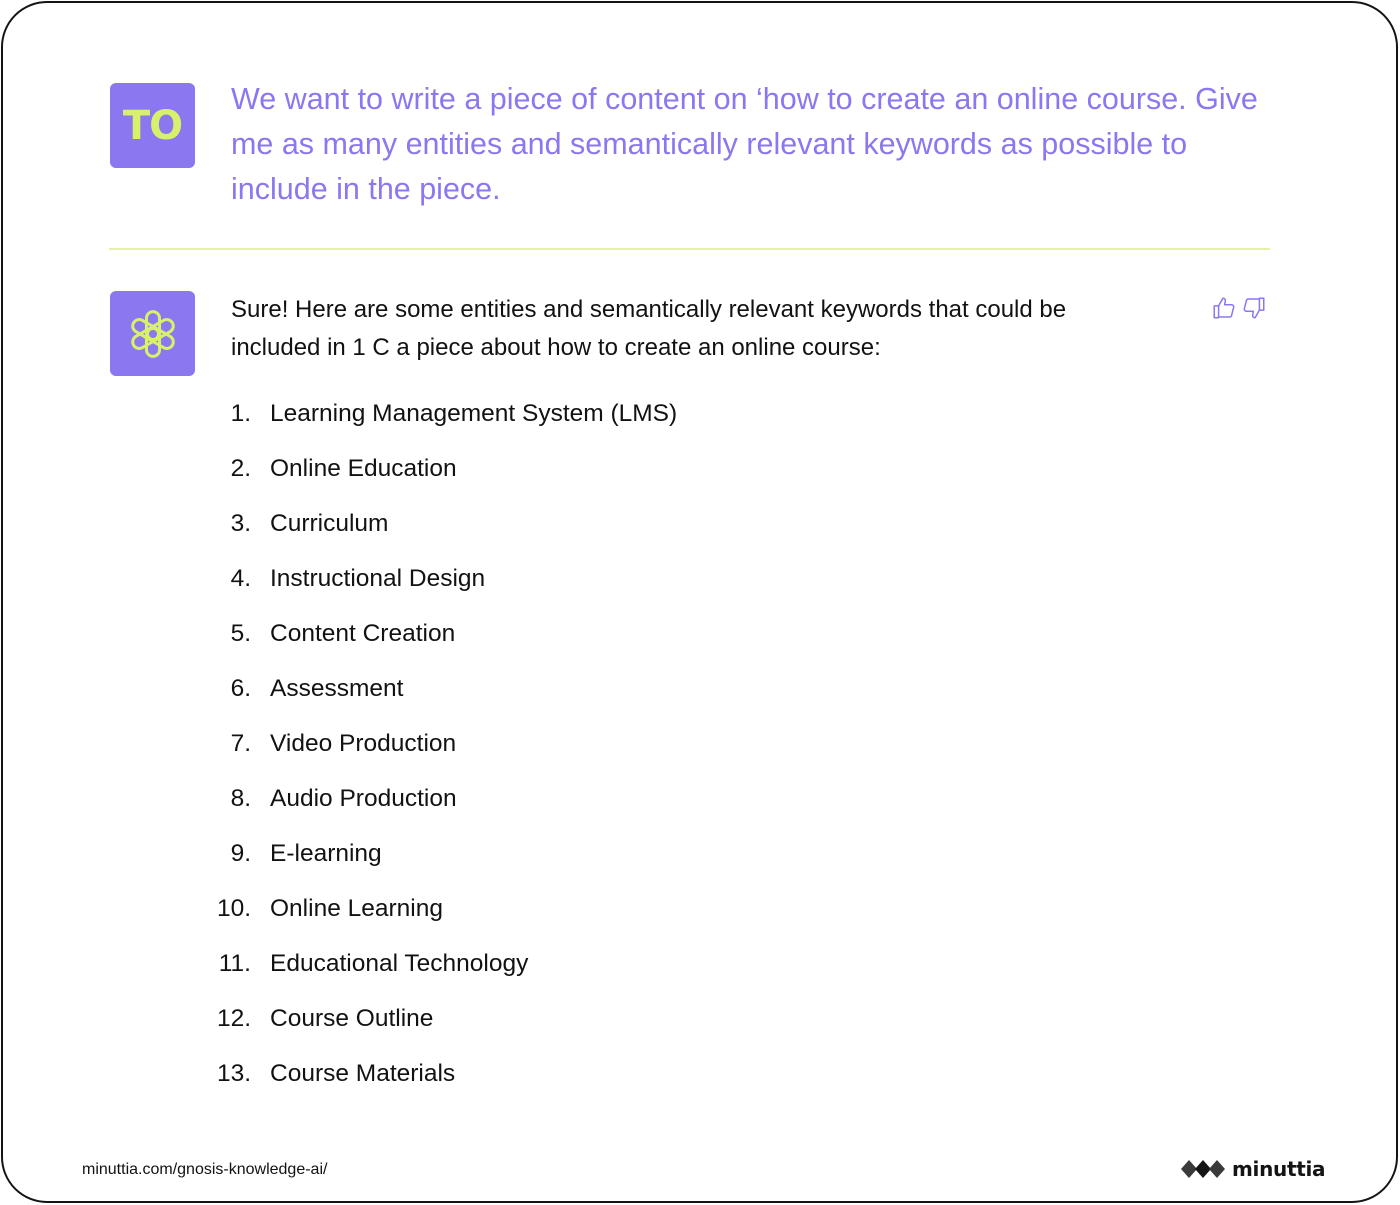 The image size is (1400, 1205). Describe the element at coordinates (325, 1018) in the screenshot. I see `list-item: 12. Course Outline` at that location.